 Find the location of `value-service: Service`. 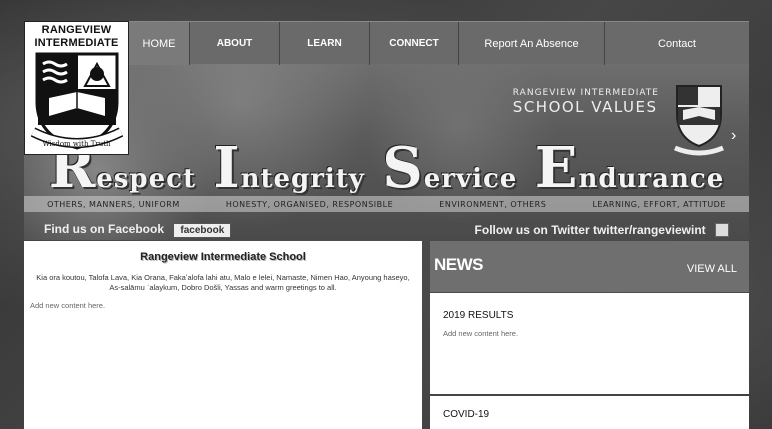

value-service: Service is located at coordinates (450, 168).